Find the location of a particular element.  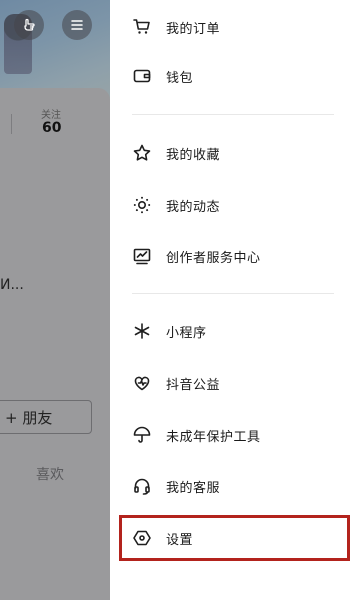

hand-pointer-button is located at coordinates (29, 25).